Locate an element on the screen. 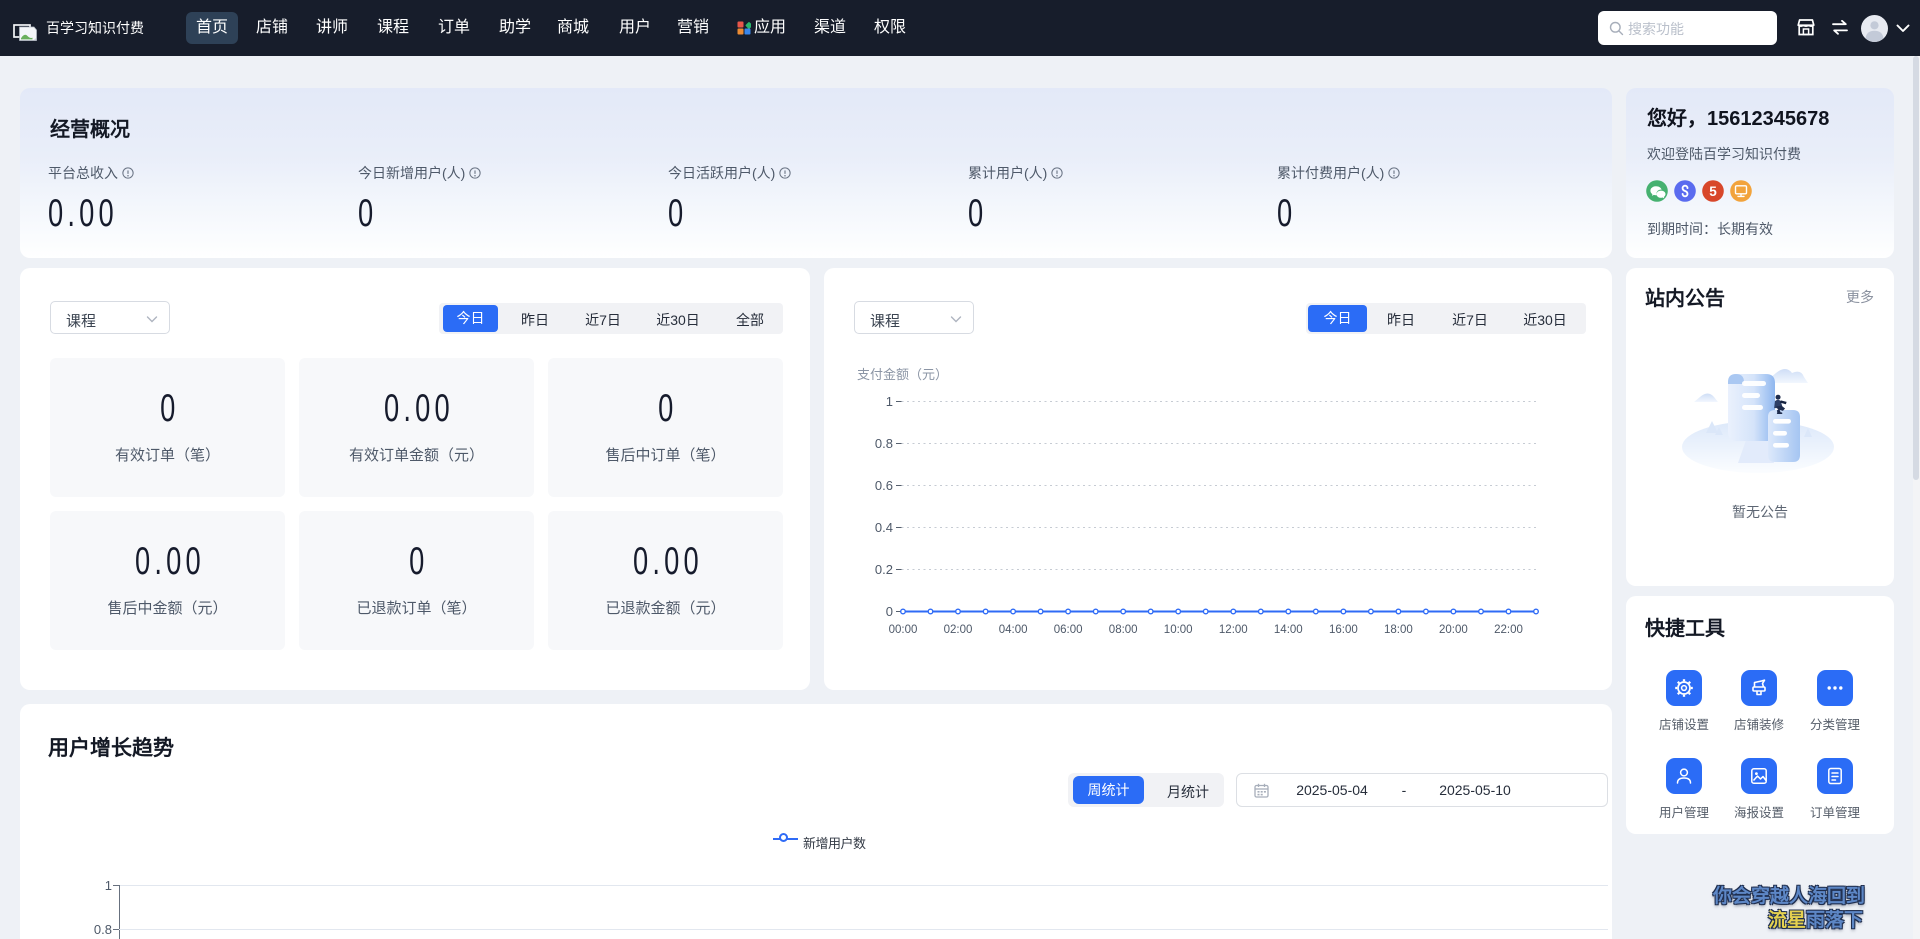  svg-text: 0.6 is located at coordinates (884, 485).